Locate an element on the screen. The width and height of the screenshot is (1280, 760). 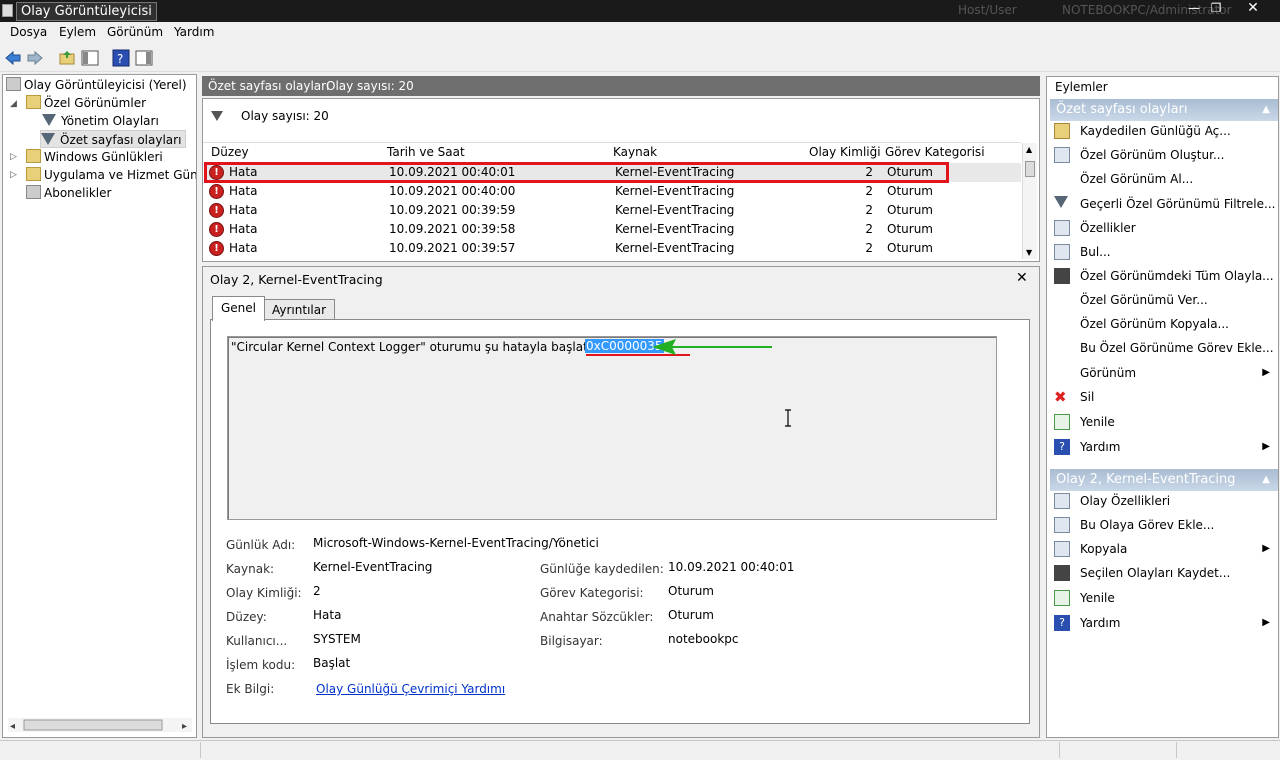
help-icon: ? is located at coordinates (121, 58).